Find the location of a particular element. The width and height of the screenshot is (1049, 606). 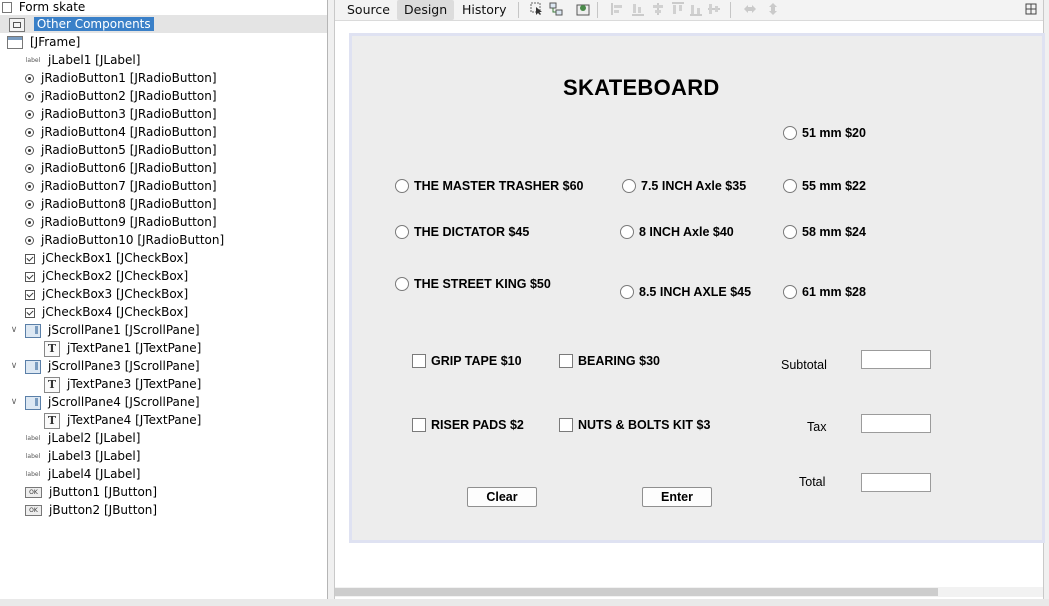

radio-icon is located at coordinates (29, 114).